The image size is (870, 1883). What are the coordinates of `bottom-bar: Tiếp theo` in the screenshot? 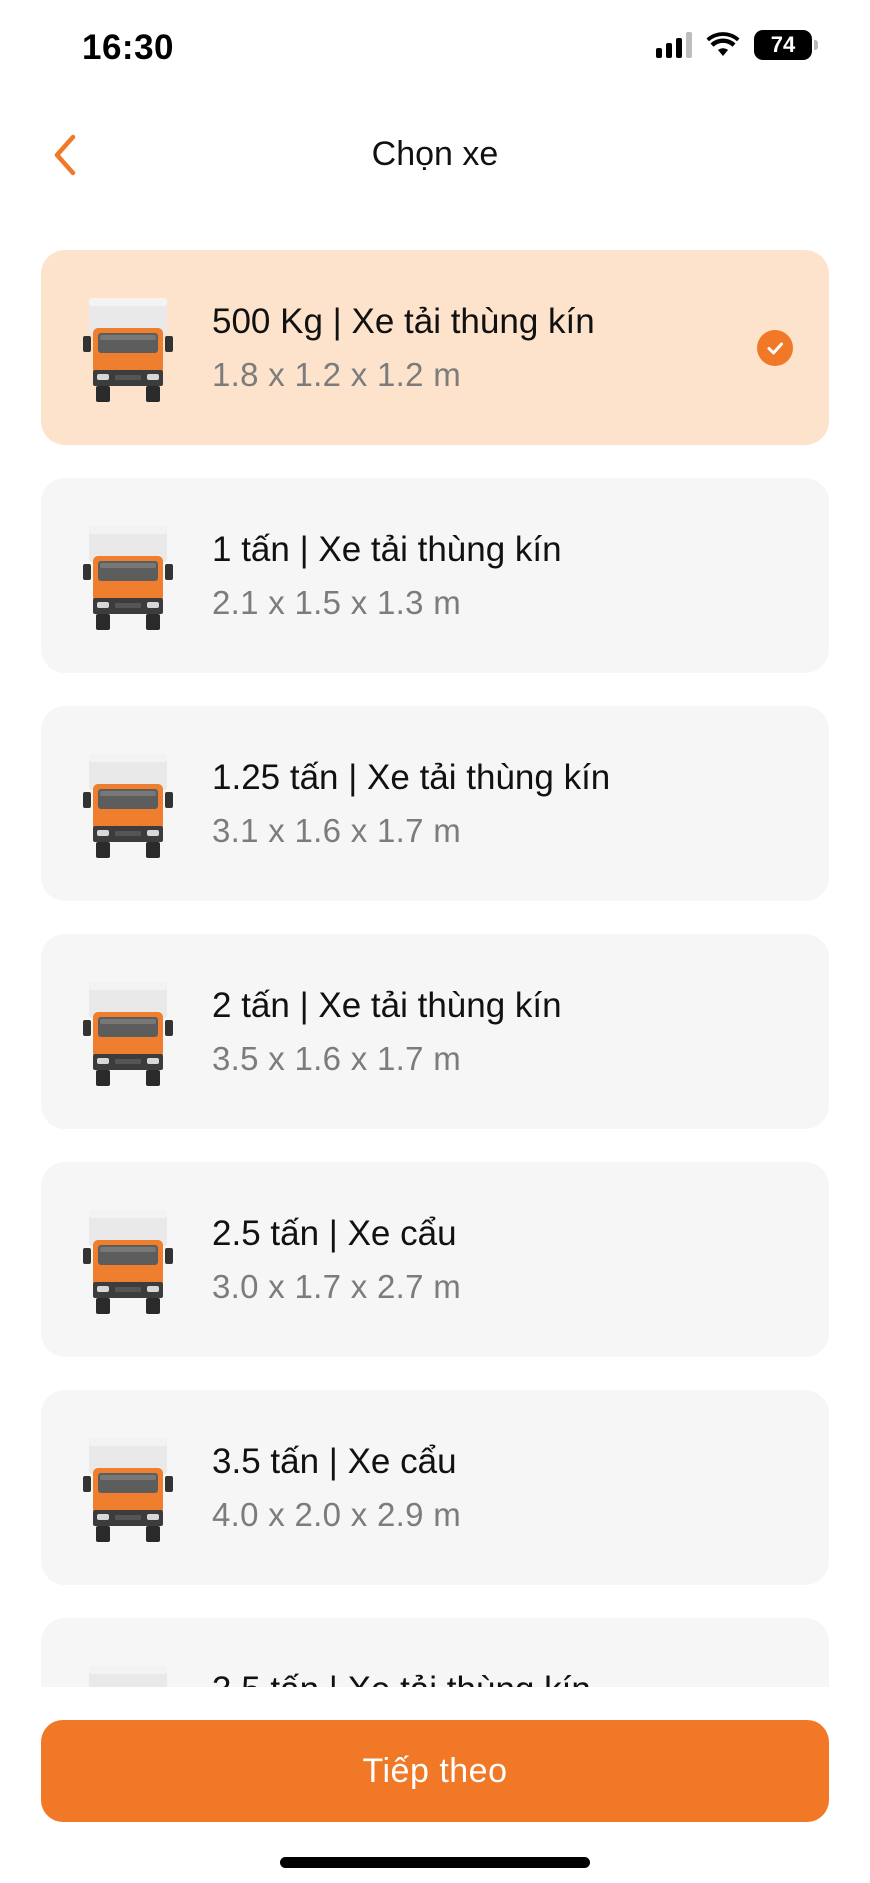 It's located at (435, 1785).